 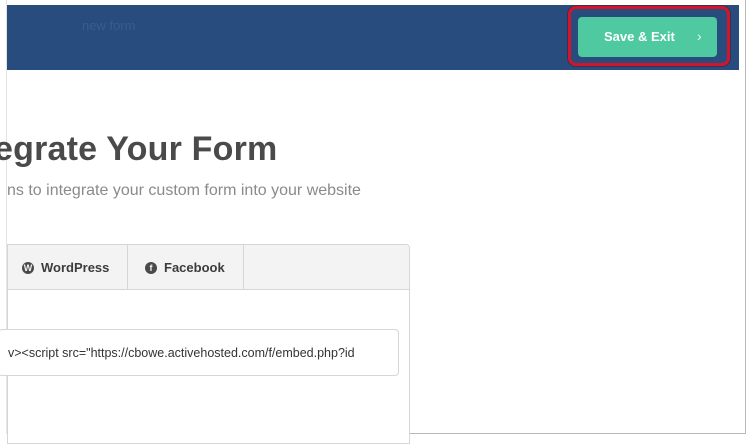 What do you see at coordinates (639, 36) in the screenshot?
I see `save-exit-label: Save & Exit` at bounding box center [639, 36].